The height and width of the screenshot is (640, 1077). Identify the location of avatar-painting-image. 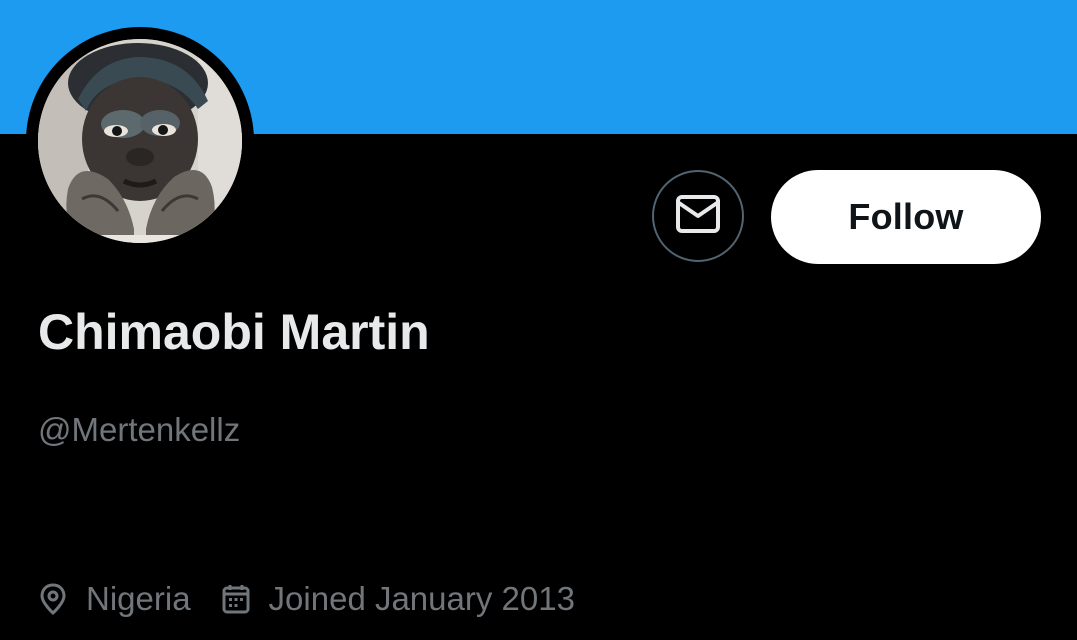
(140, 141).